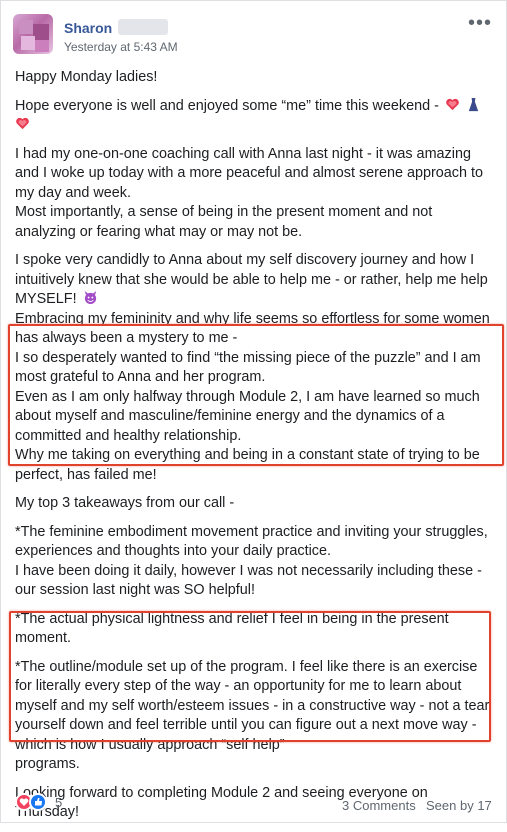 This screenshot has height=832, width=507. I want to click on avatar, so click(33, 34).